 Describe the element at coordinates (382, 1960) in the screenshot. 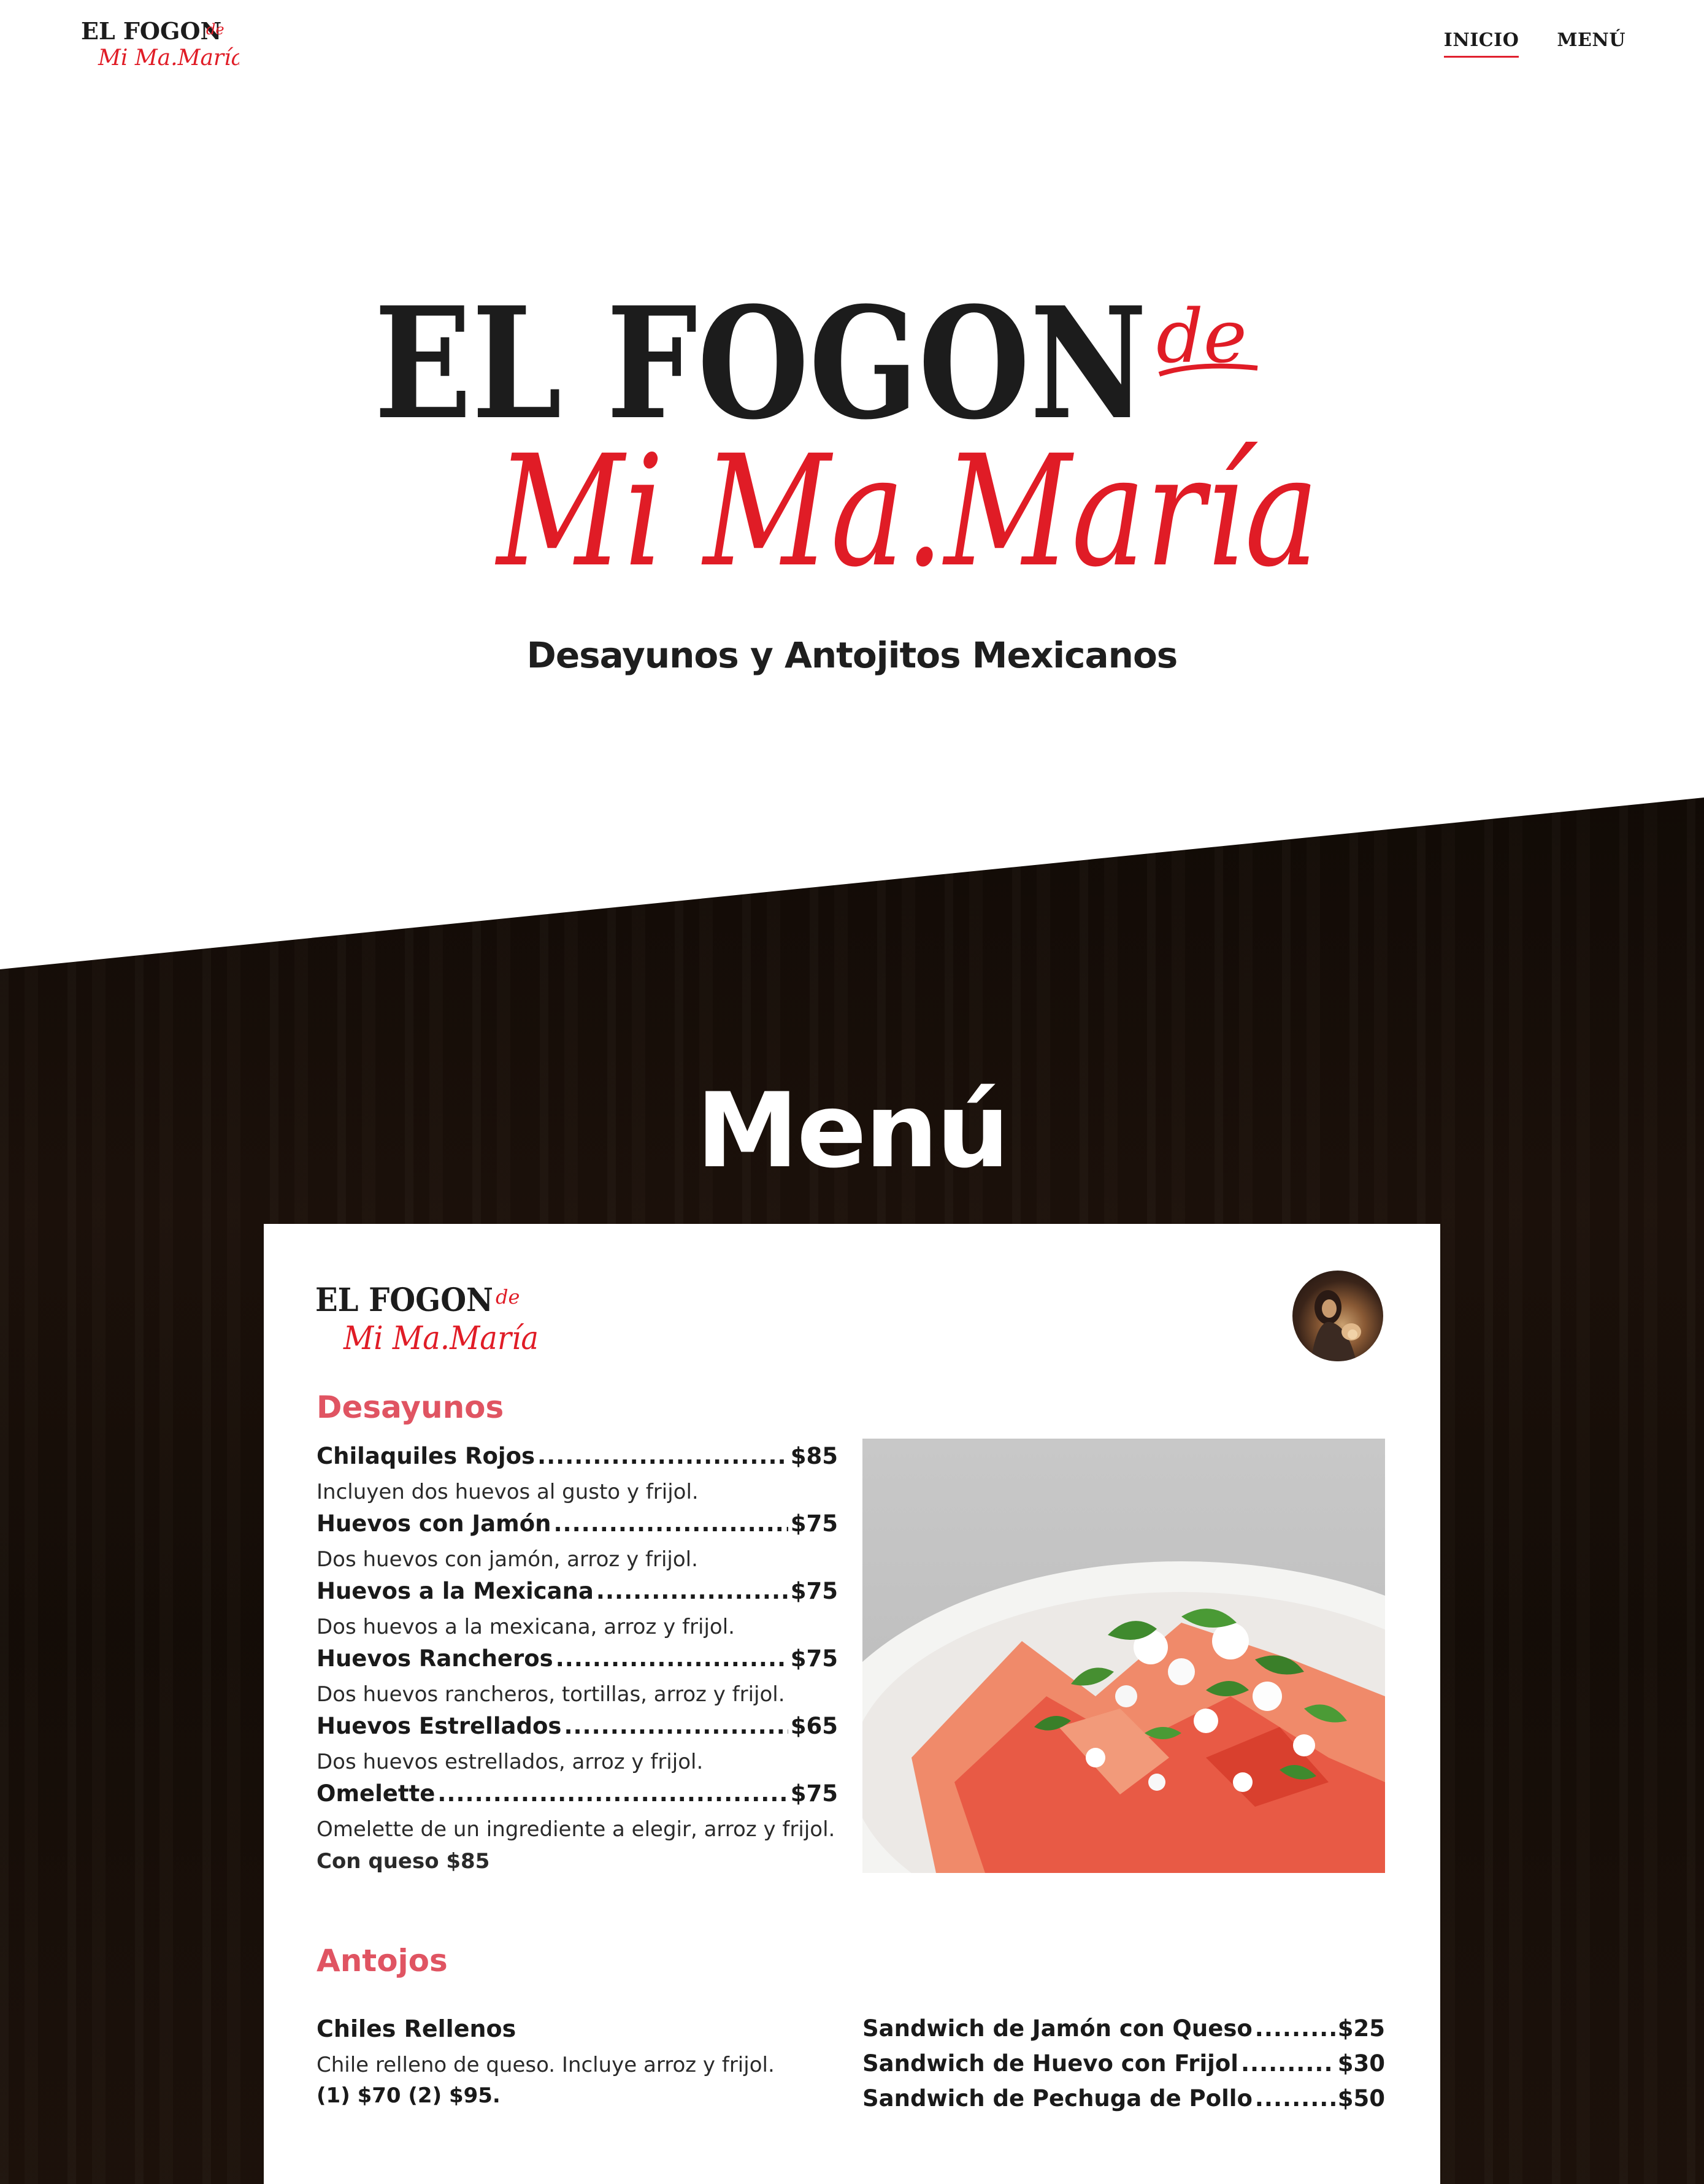

I see `antojos-title: Antojos` at that location.